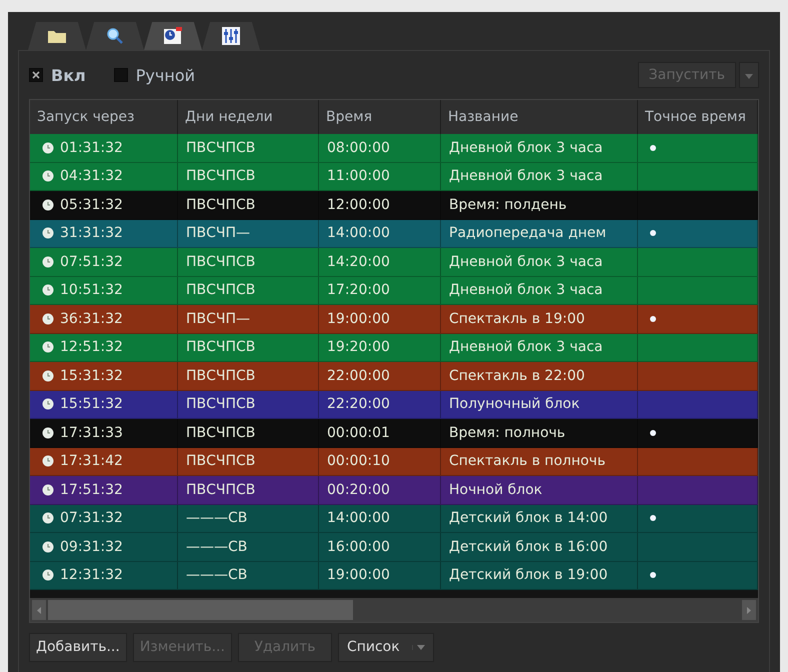  Describe the element at coordinates (528, 575) in the screenshot. I see `table-cell: Детский блок в 19:00` at that location.